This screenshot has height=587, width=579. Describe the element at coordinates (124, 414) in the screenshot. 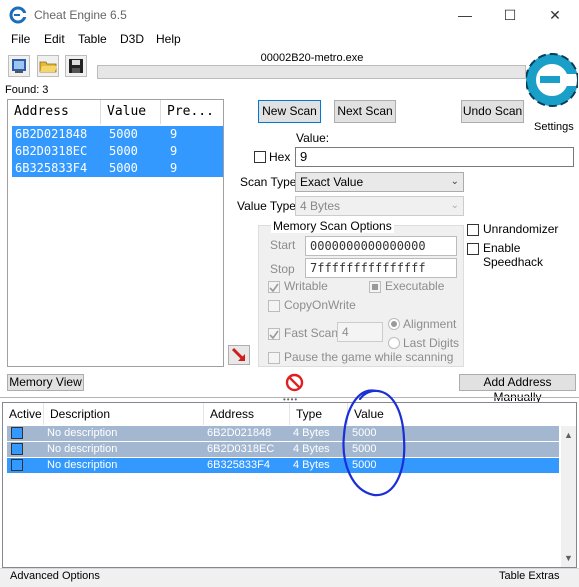

I see `column-header-description: Description` at that location.